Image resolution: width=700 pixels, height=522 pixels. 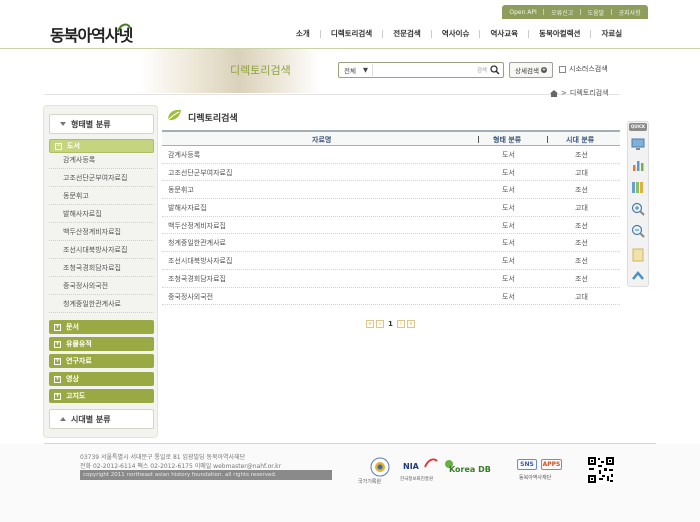 I want to click on page-number: 1, so click(x=390, y=324).